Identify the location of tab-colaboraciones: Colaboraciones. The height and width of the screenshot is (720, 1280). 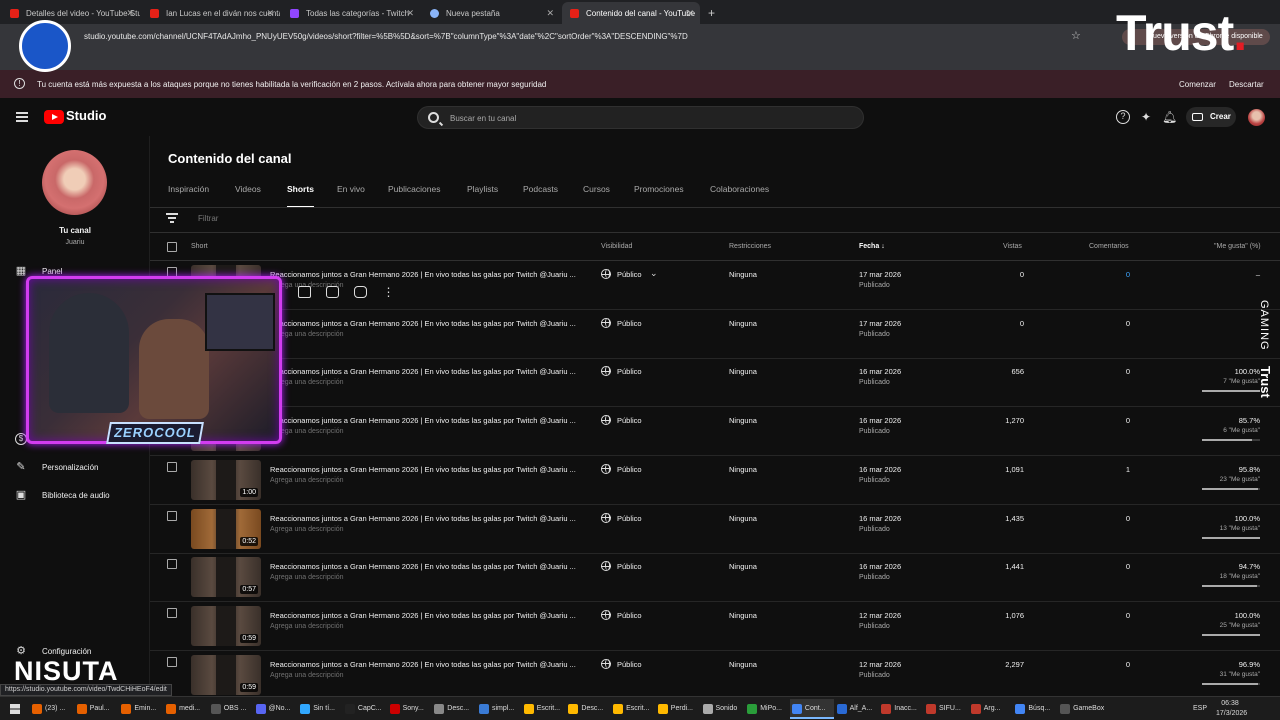
(739, 196).